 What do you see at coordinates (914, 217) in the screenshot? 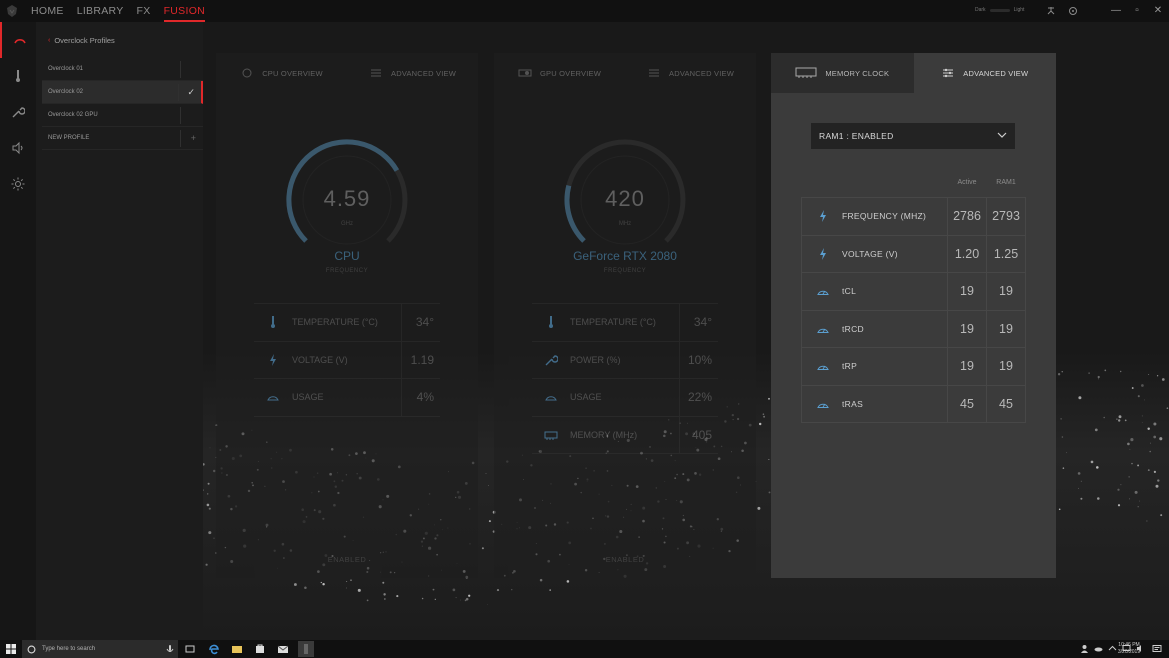
I see `memory-row: FREQUENCY (MHZ) 2786 2793` at bounding box center [914, 217].